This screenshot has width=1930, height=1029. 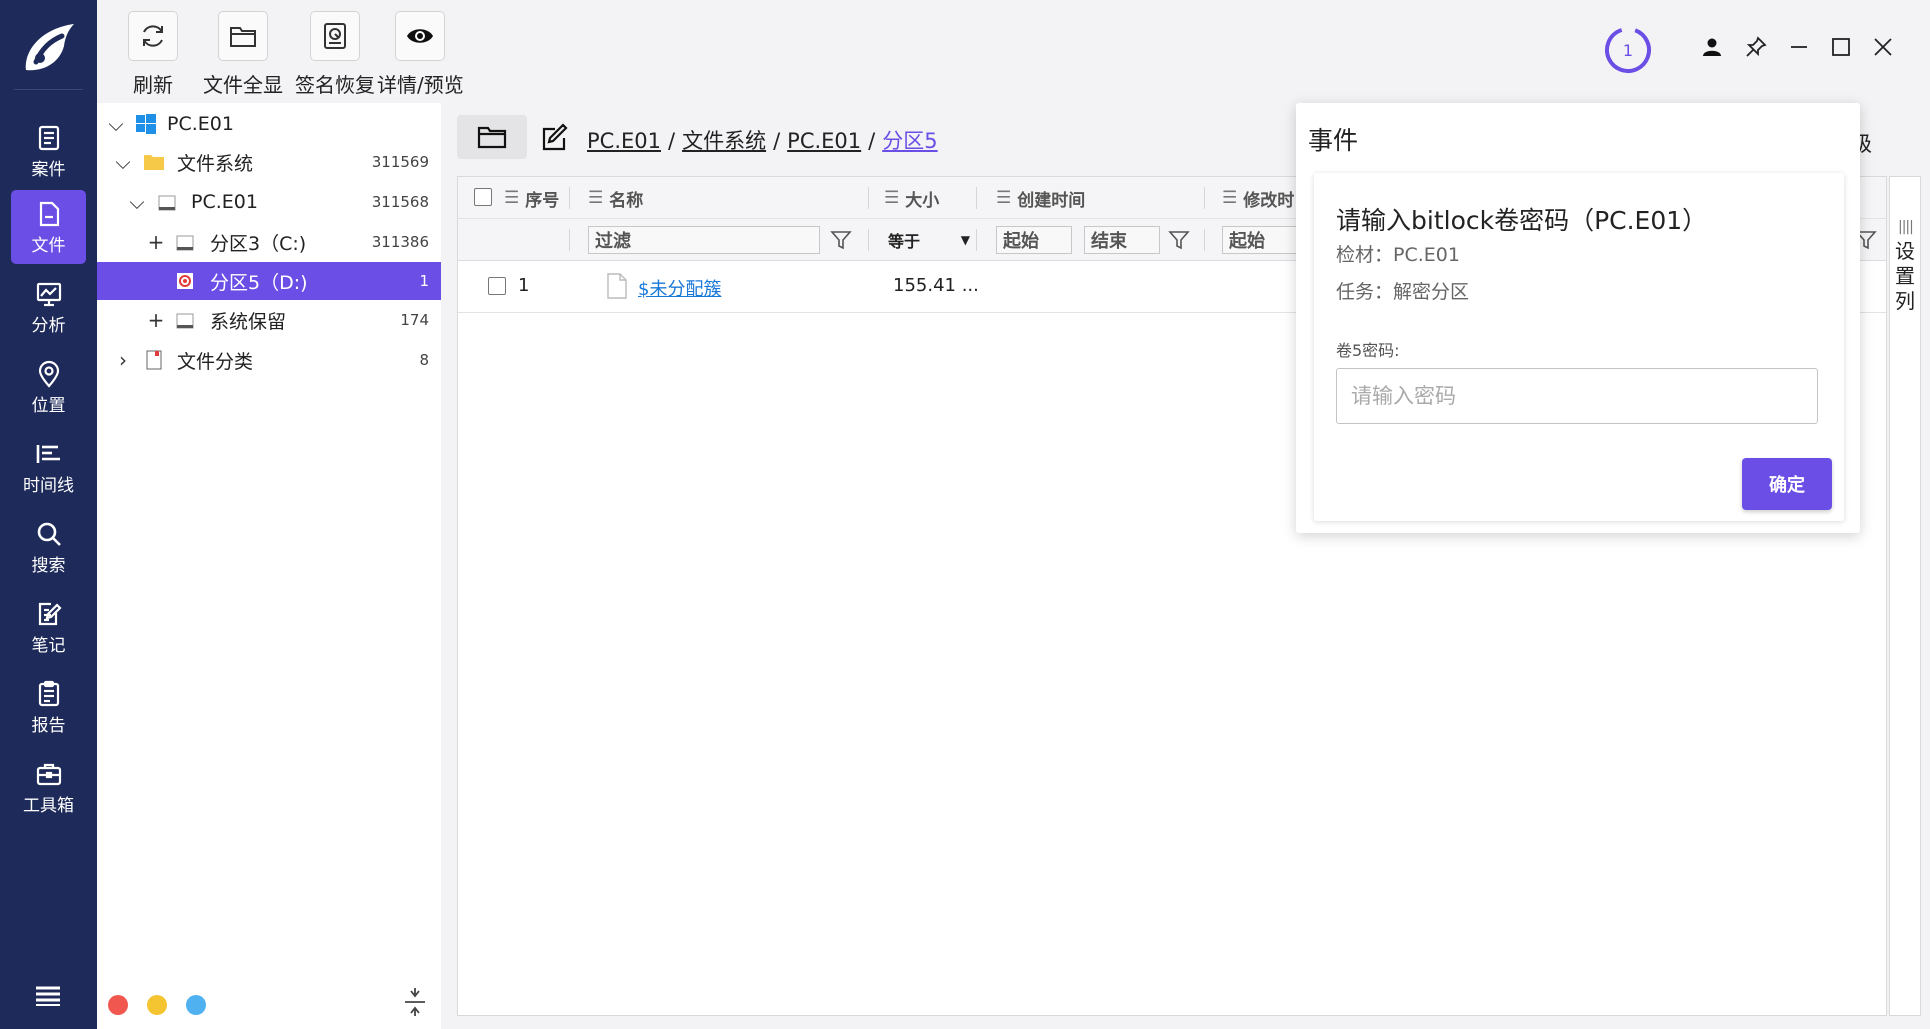 What do you see at coordinates (269, 360) in the screenshot?
I see `tree-node-classify: › 文件分类 8` at bounding box center [269, 360].